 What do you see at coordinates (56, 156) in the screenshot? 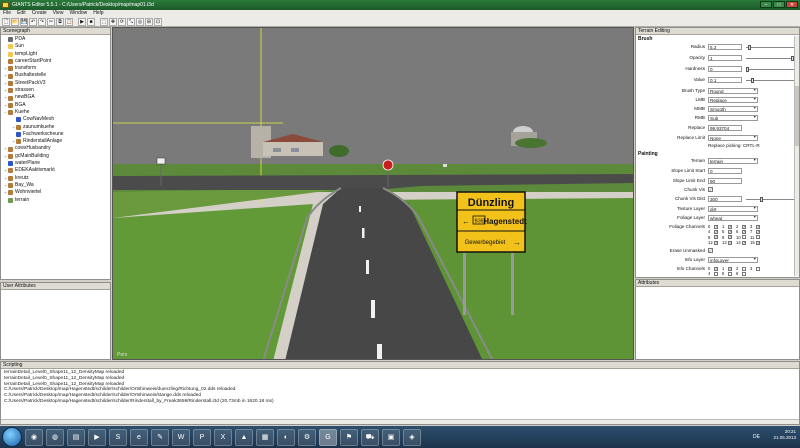
I see `scenegraph-node: + gcMainBuilding` at bounding box center [56, 156].